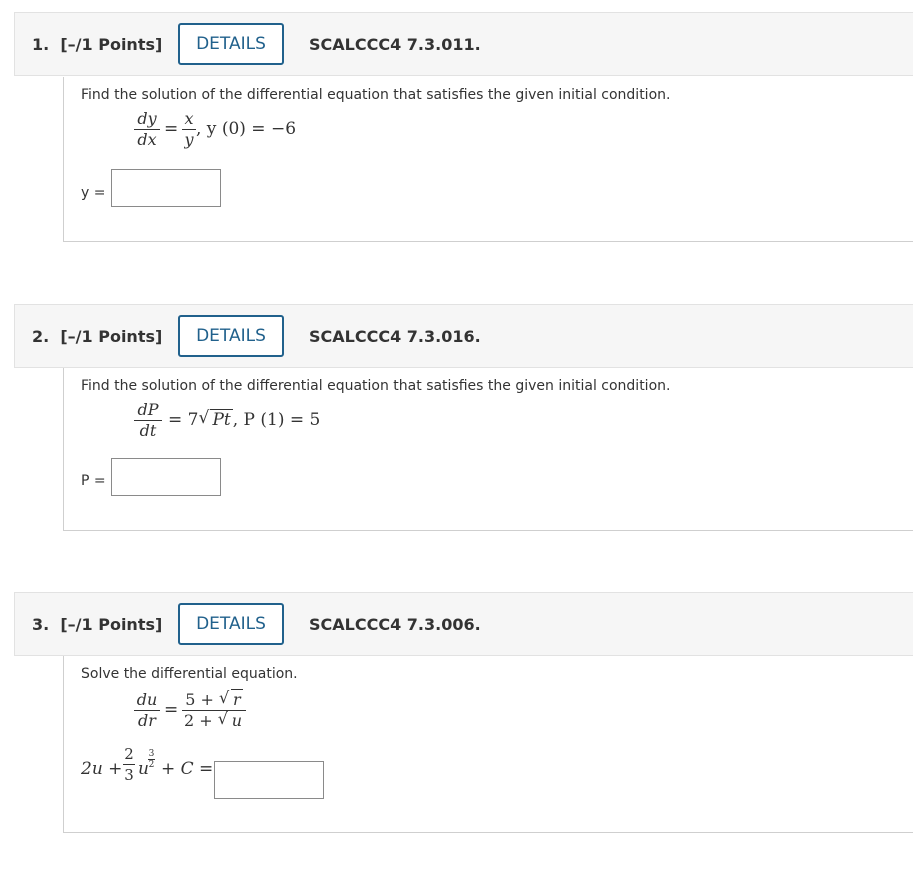 The image size is (913, 871). I want to click on question-2-number: 2. [–/1 Points], so click(97, 336).